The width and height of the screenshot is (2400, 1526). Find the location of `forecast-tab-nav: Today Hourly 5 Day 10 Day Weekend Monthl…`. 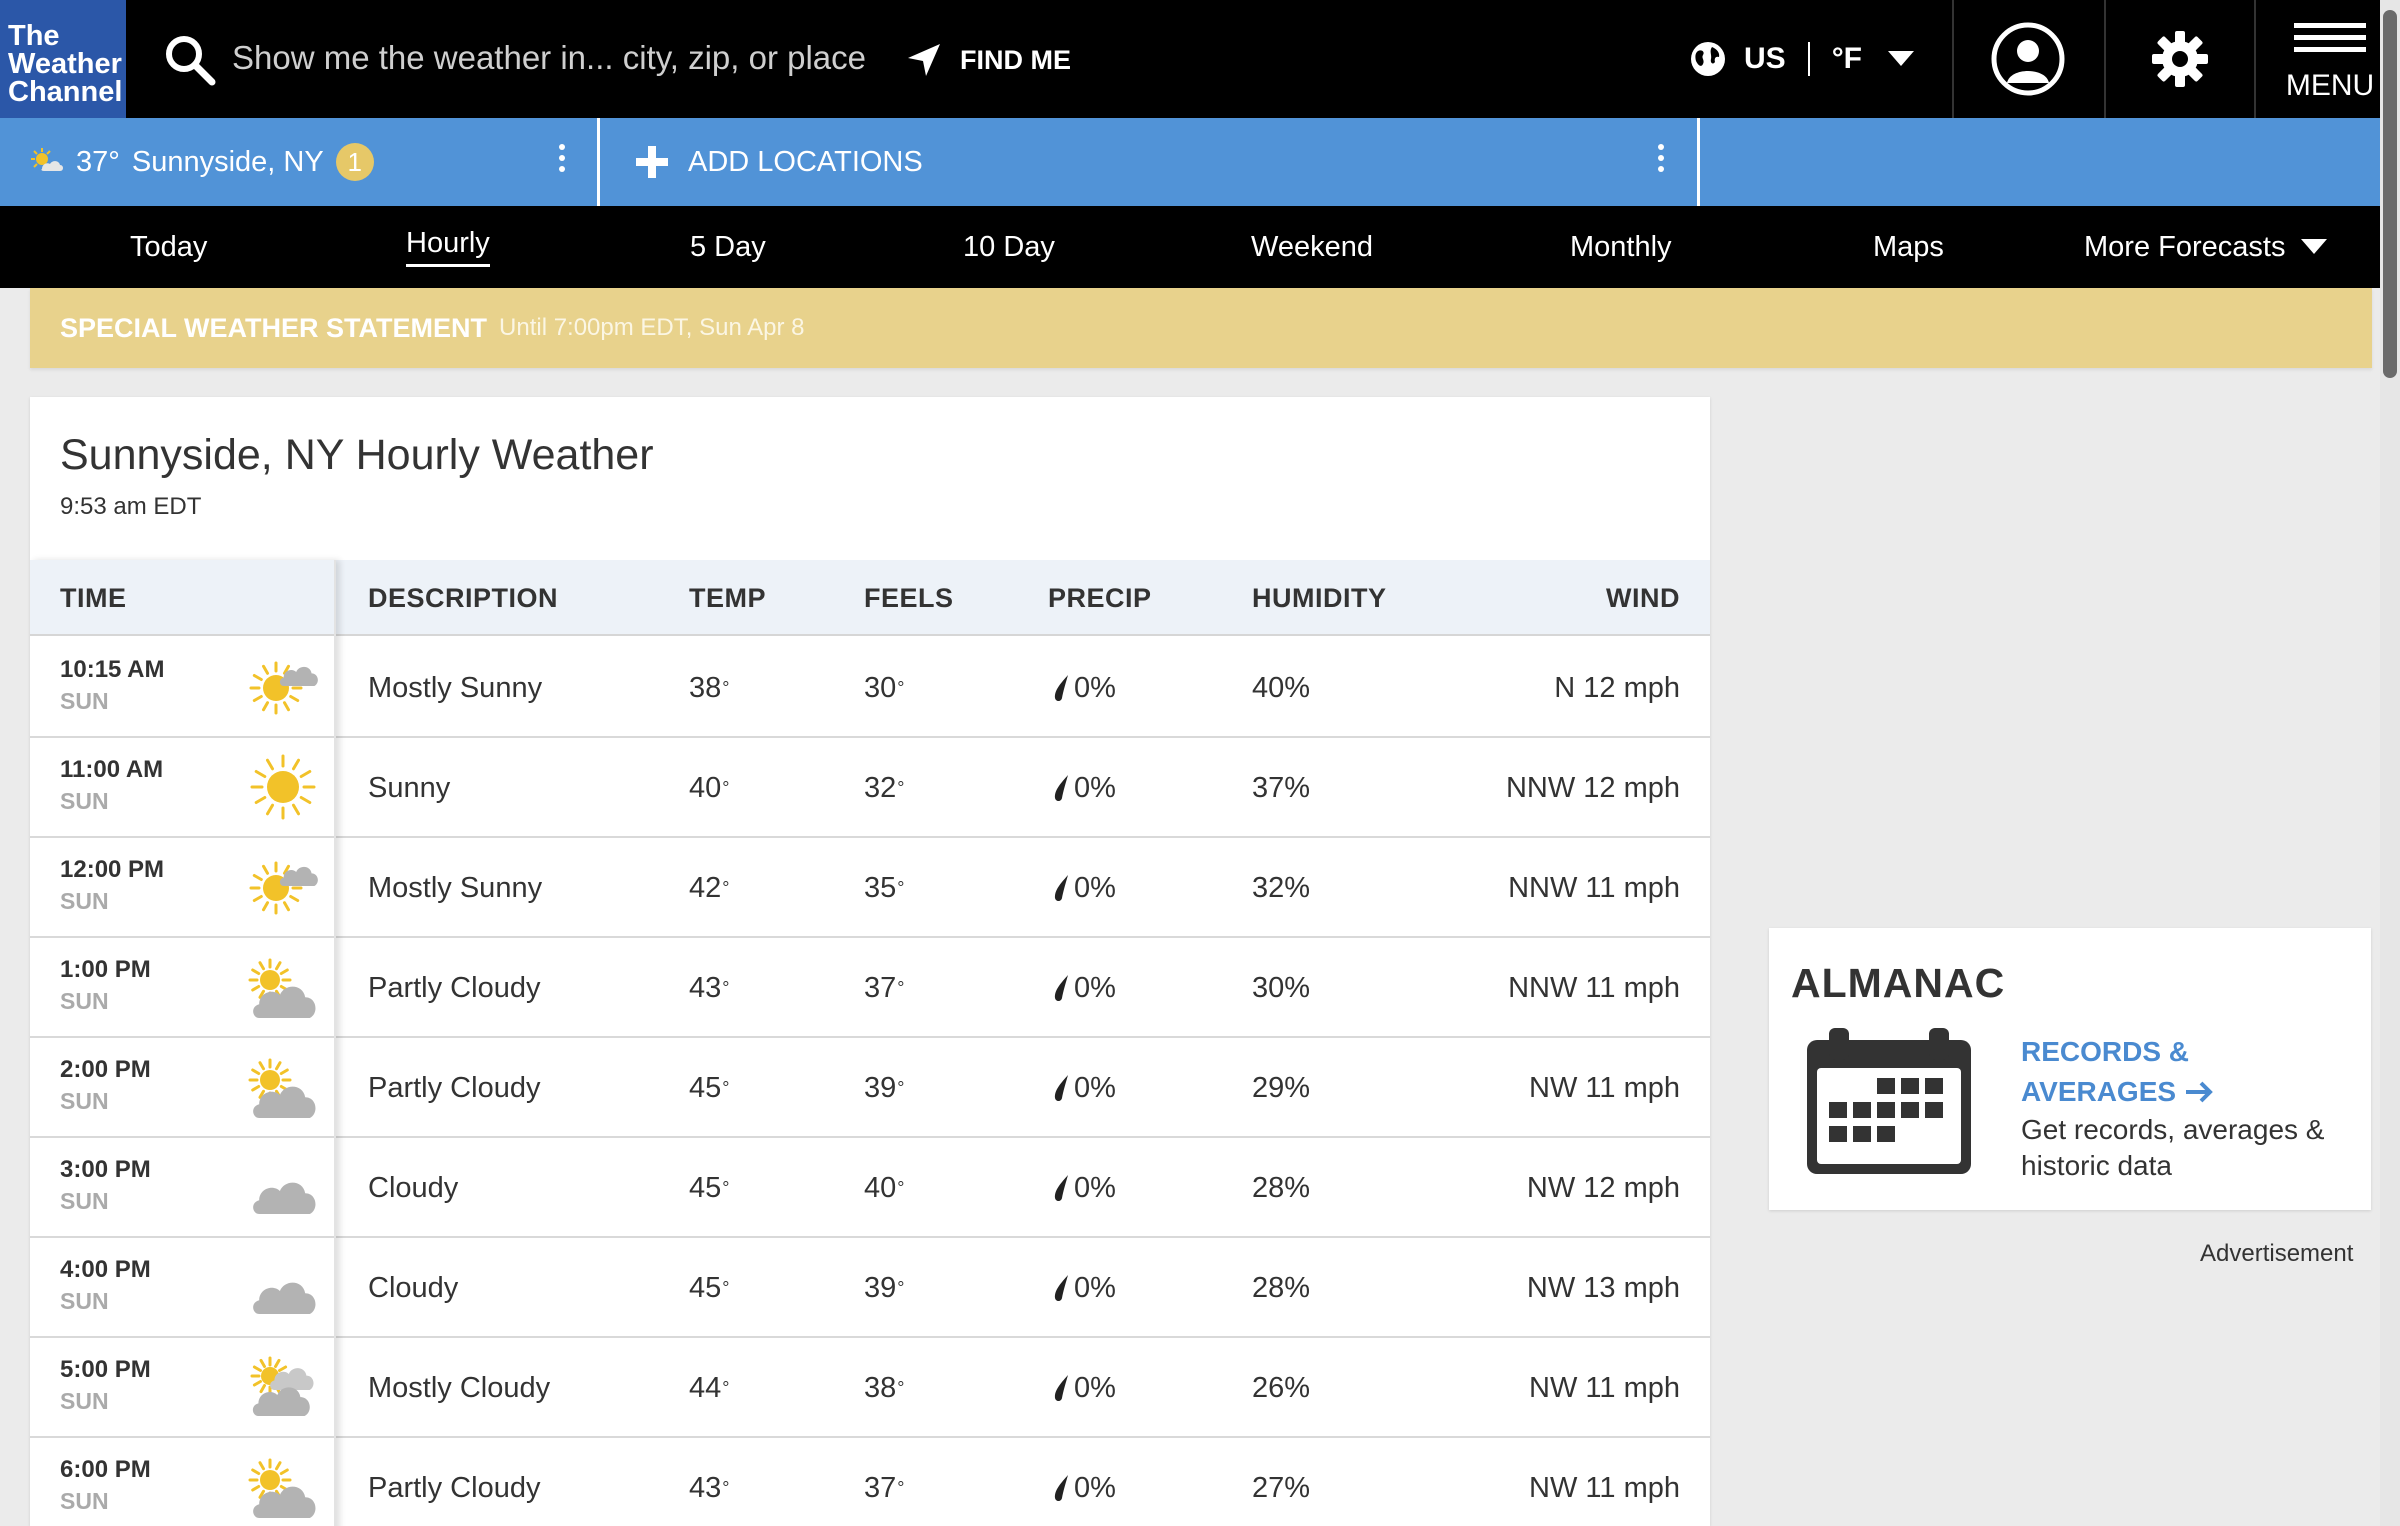

forecast-tab-nav: Today Hourly 5 Day 10 Day Weekend Monthl… is located at coordinates (1200, 247).